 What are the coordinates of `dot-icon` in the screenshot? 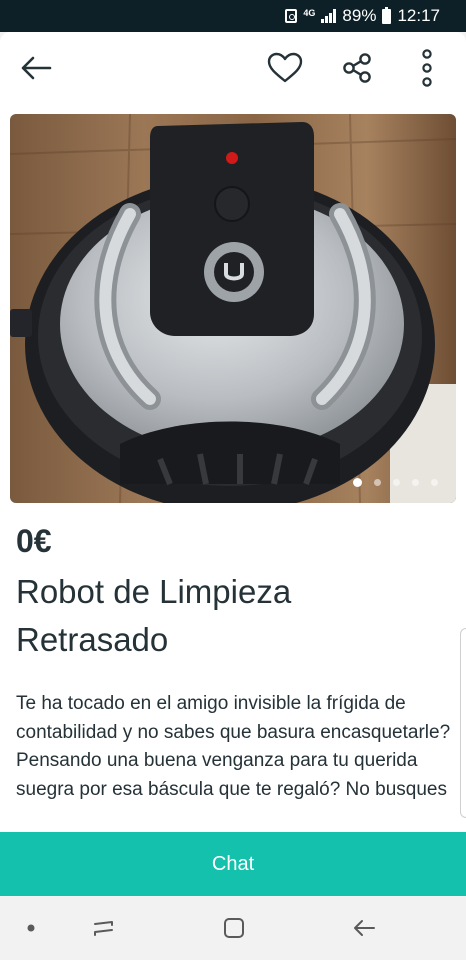 It's located at (31, 928).